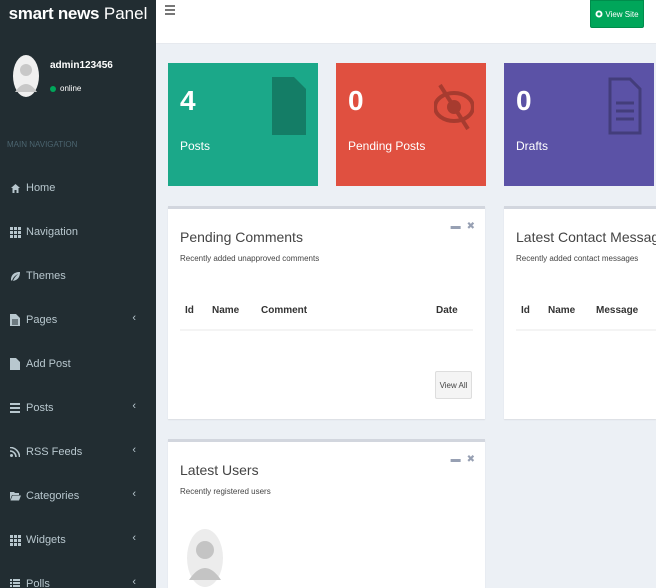 This screenshot has height=588, width=656. Describe the element at coordinates (42, 144) in the screenshot. I see `nav-header: MAIN NAVIGATION` at that location.